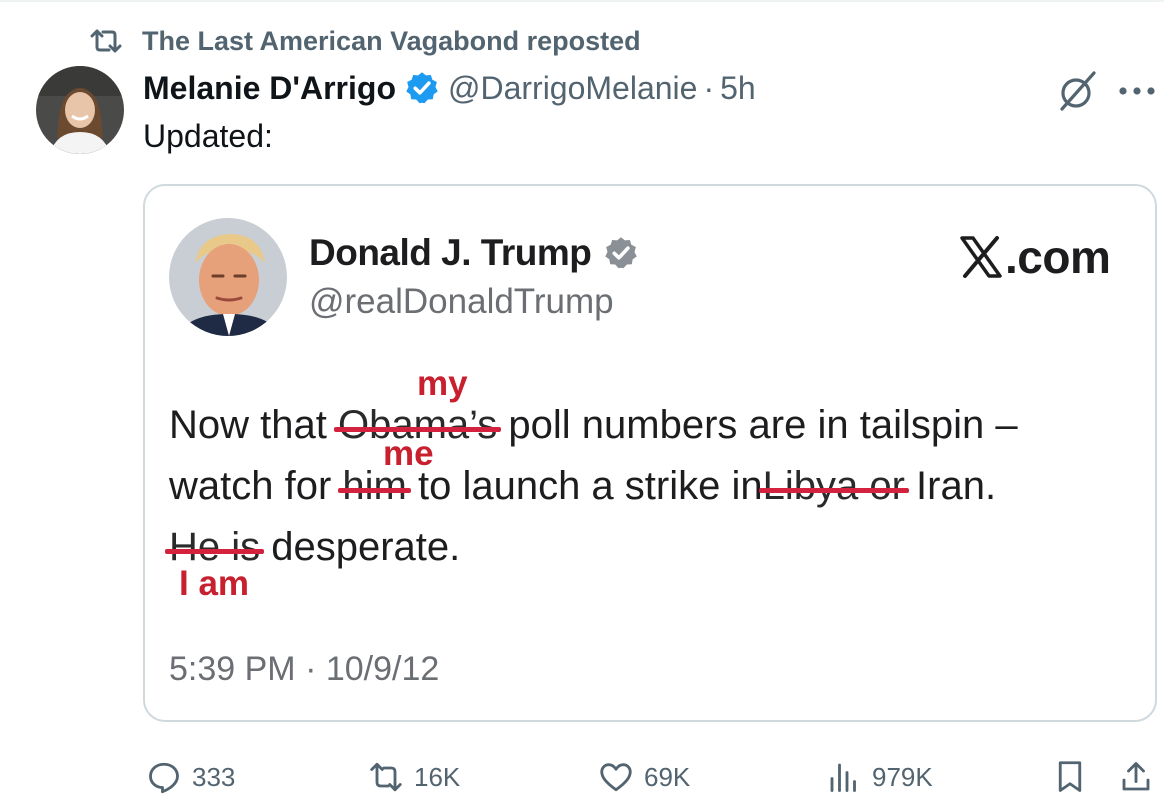 Image resolution: width=1164 pixels, height=808 pixels. What do you see at coordinates (1077, 91) in the screenshot?
I see `grok-icon` at bounding box center [1077, 91].